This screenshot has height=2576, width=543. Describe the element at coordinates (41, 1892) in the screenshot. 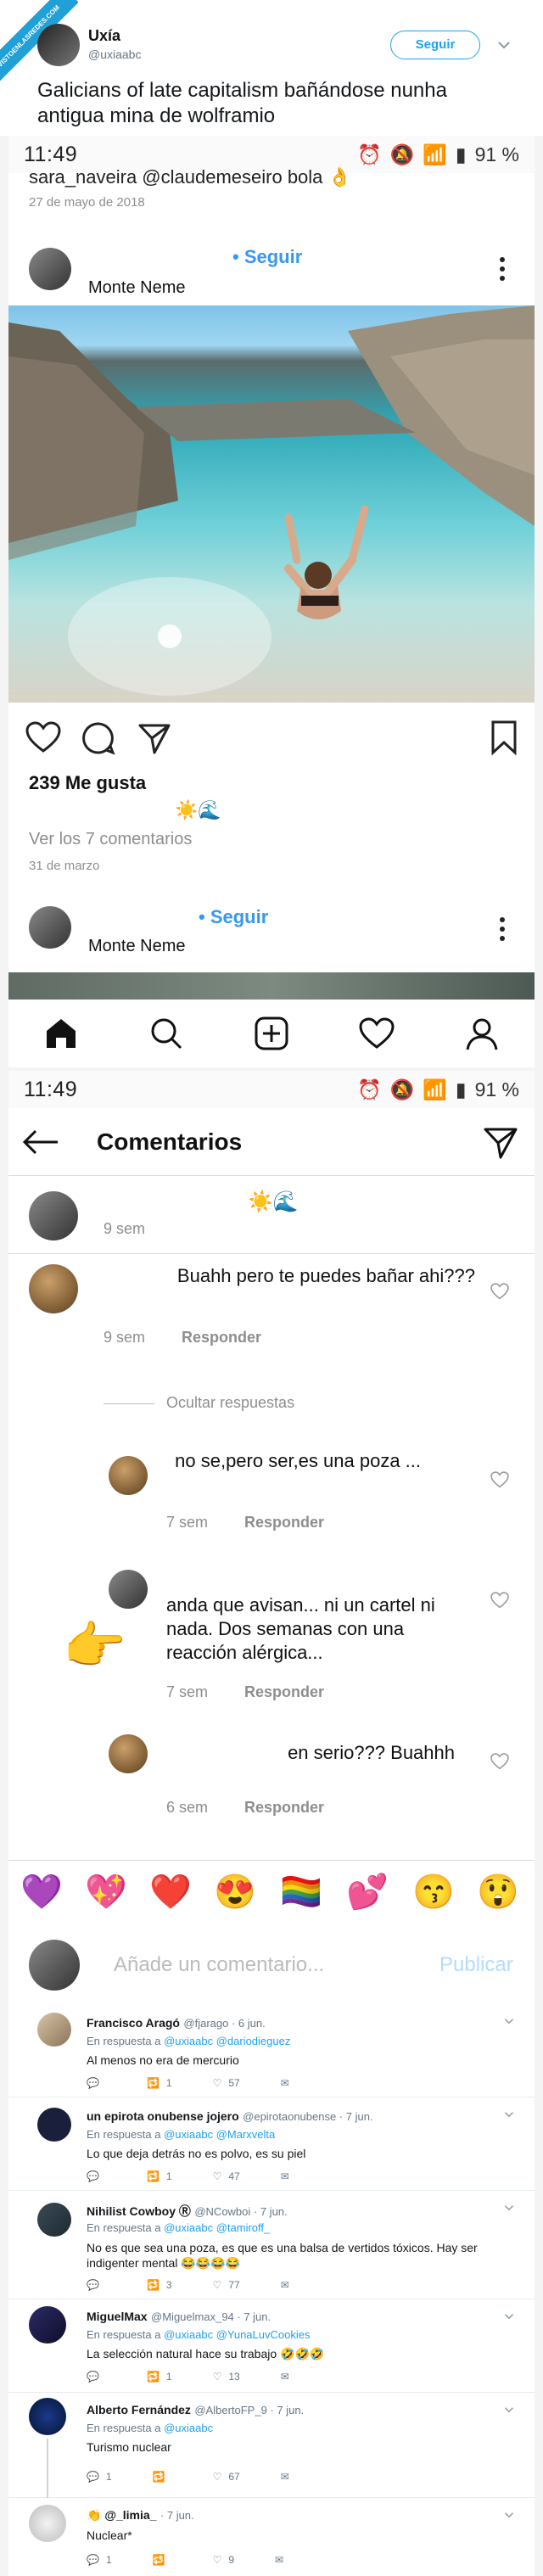

I see `reaction-purple-heart: 💜` at that location.